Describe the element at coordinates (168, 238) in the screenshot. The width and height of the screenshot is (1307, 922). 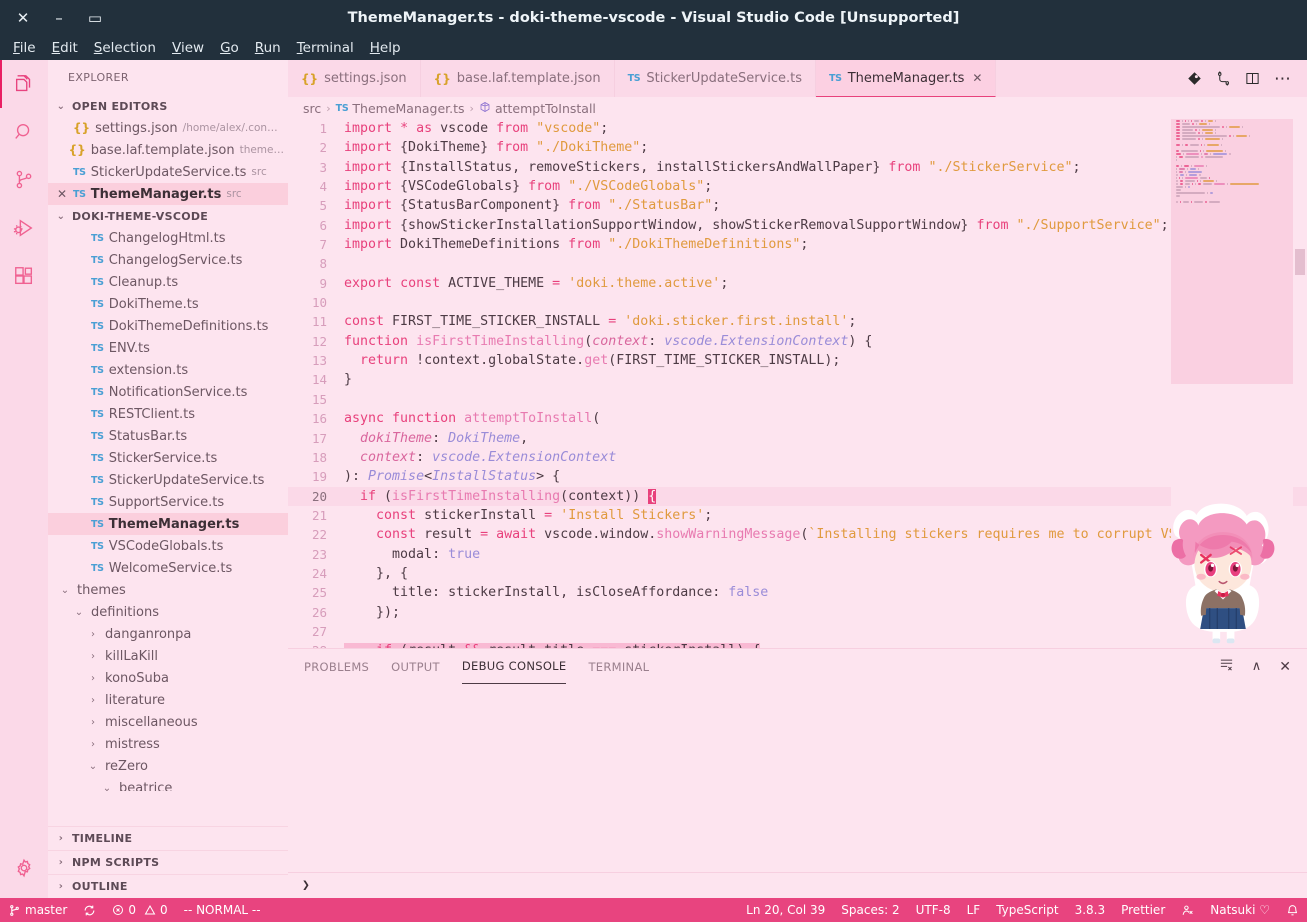
I see `tree-file: TS ChangelogHtml.ts` at that location.